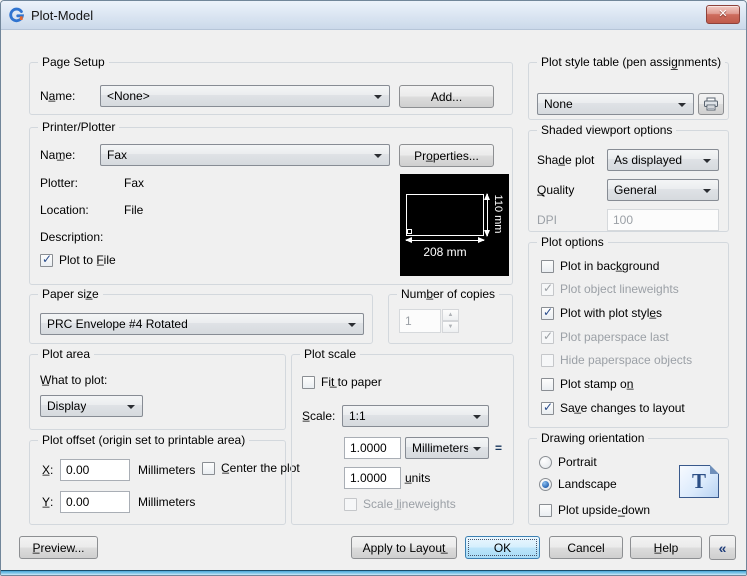 The width and height of the screenshot is (747, 576). I want to click on dpi-label: DPI, so click(547, 220).